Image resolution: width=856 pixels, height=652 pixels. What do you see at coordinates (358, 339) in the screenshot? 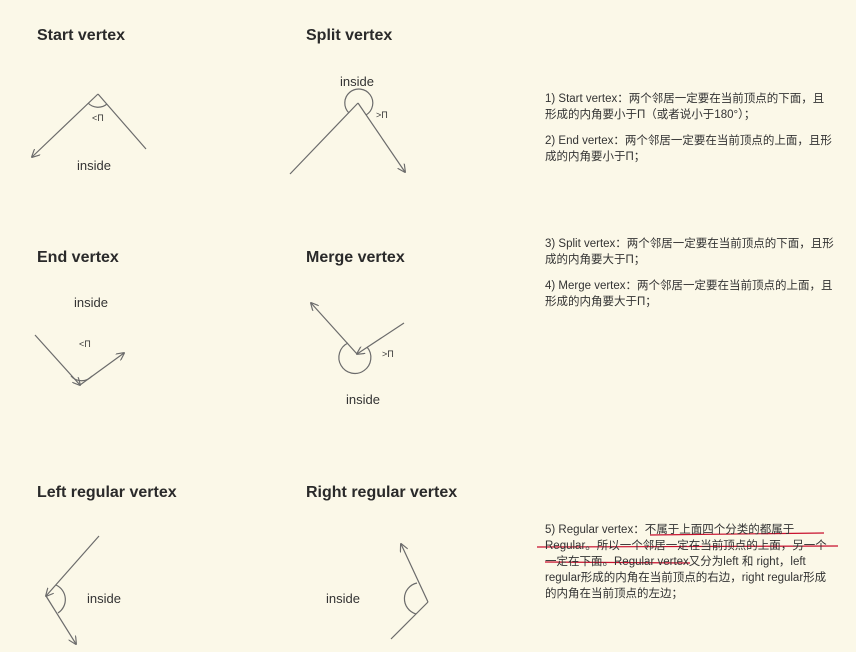
I see `merge-vertex-diagram` at bounding box center [358, 339].